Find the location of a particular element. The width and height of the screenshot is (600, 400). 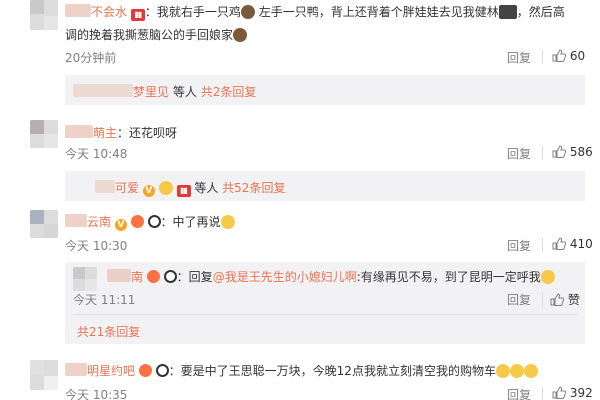

comment-4-line-1: 明星约吧 ：要是中了王思聪一万块，今晚12点我就立刻清空我的购物车 is located at coordinates (301, 370).